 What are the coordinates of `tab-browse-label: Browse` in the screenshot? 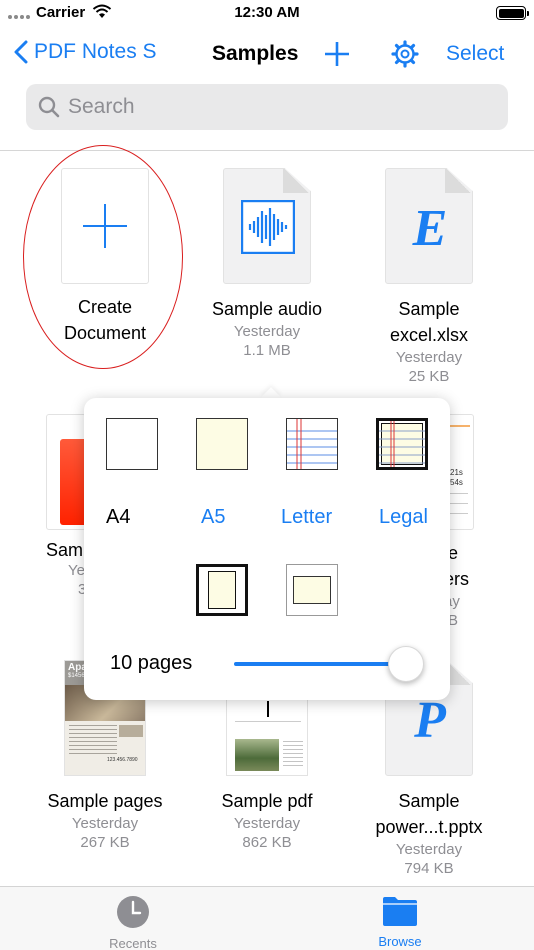 It's located at (400, 941).